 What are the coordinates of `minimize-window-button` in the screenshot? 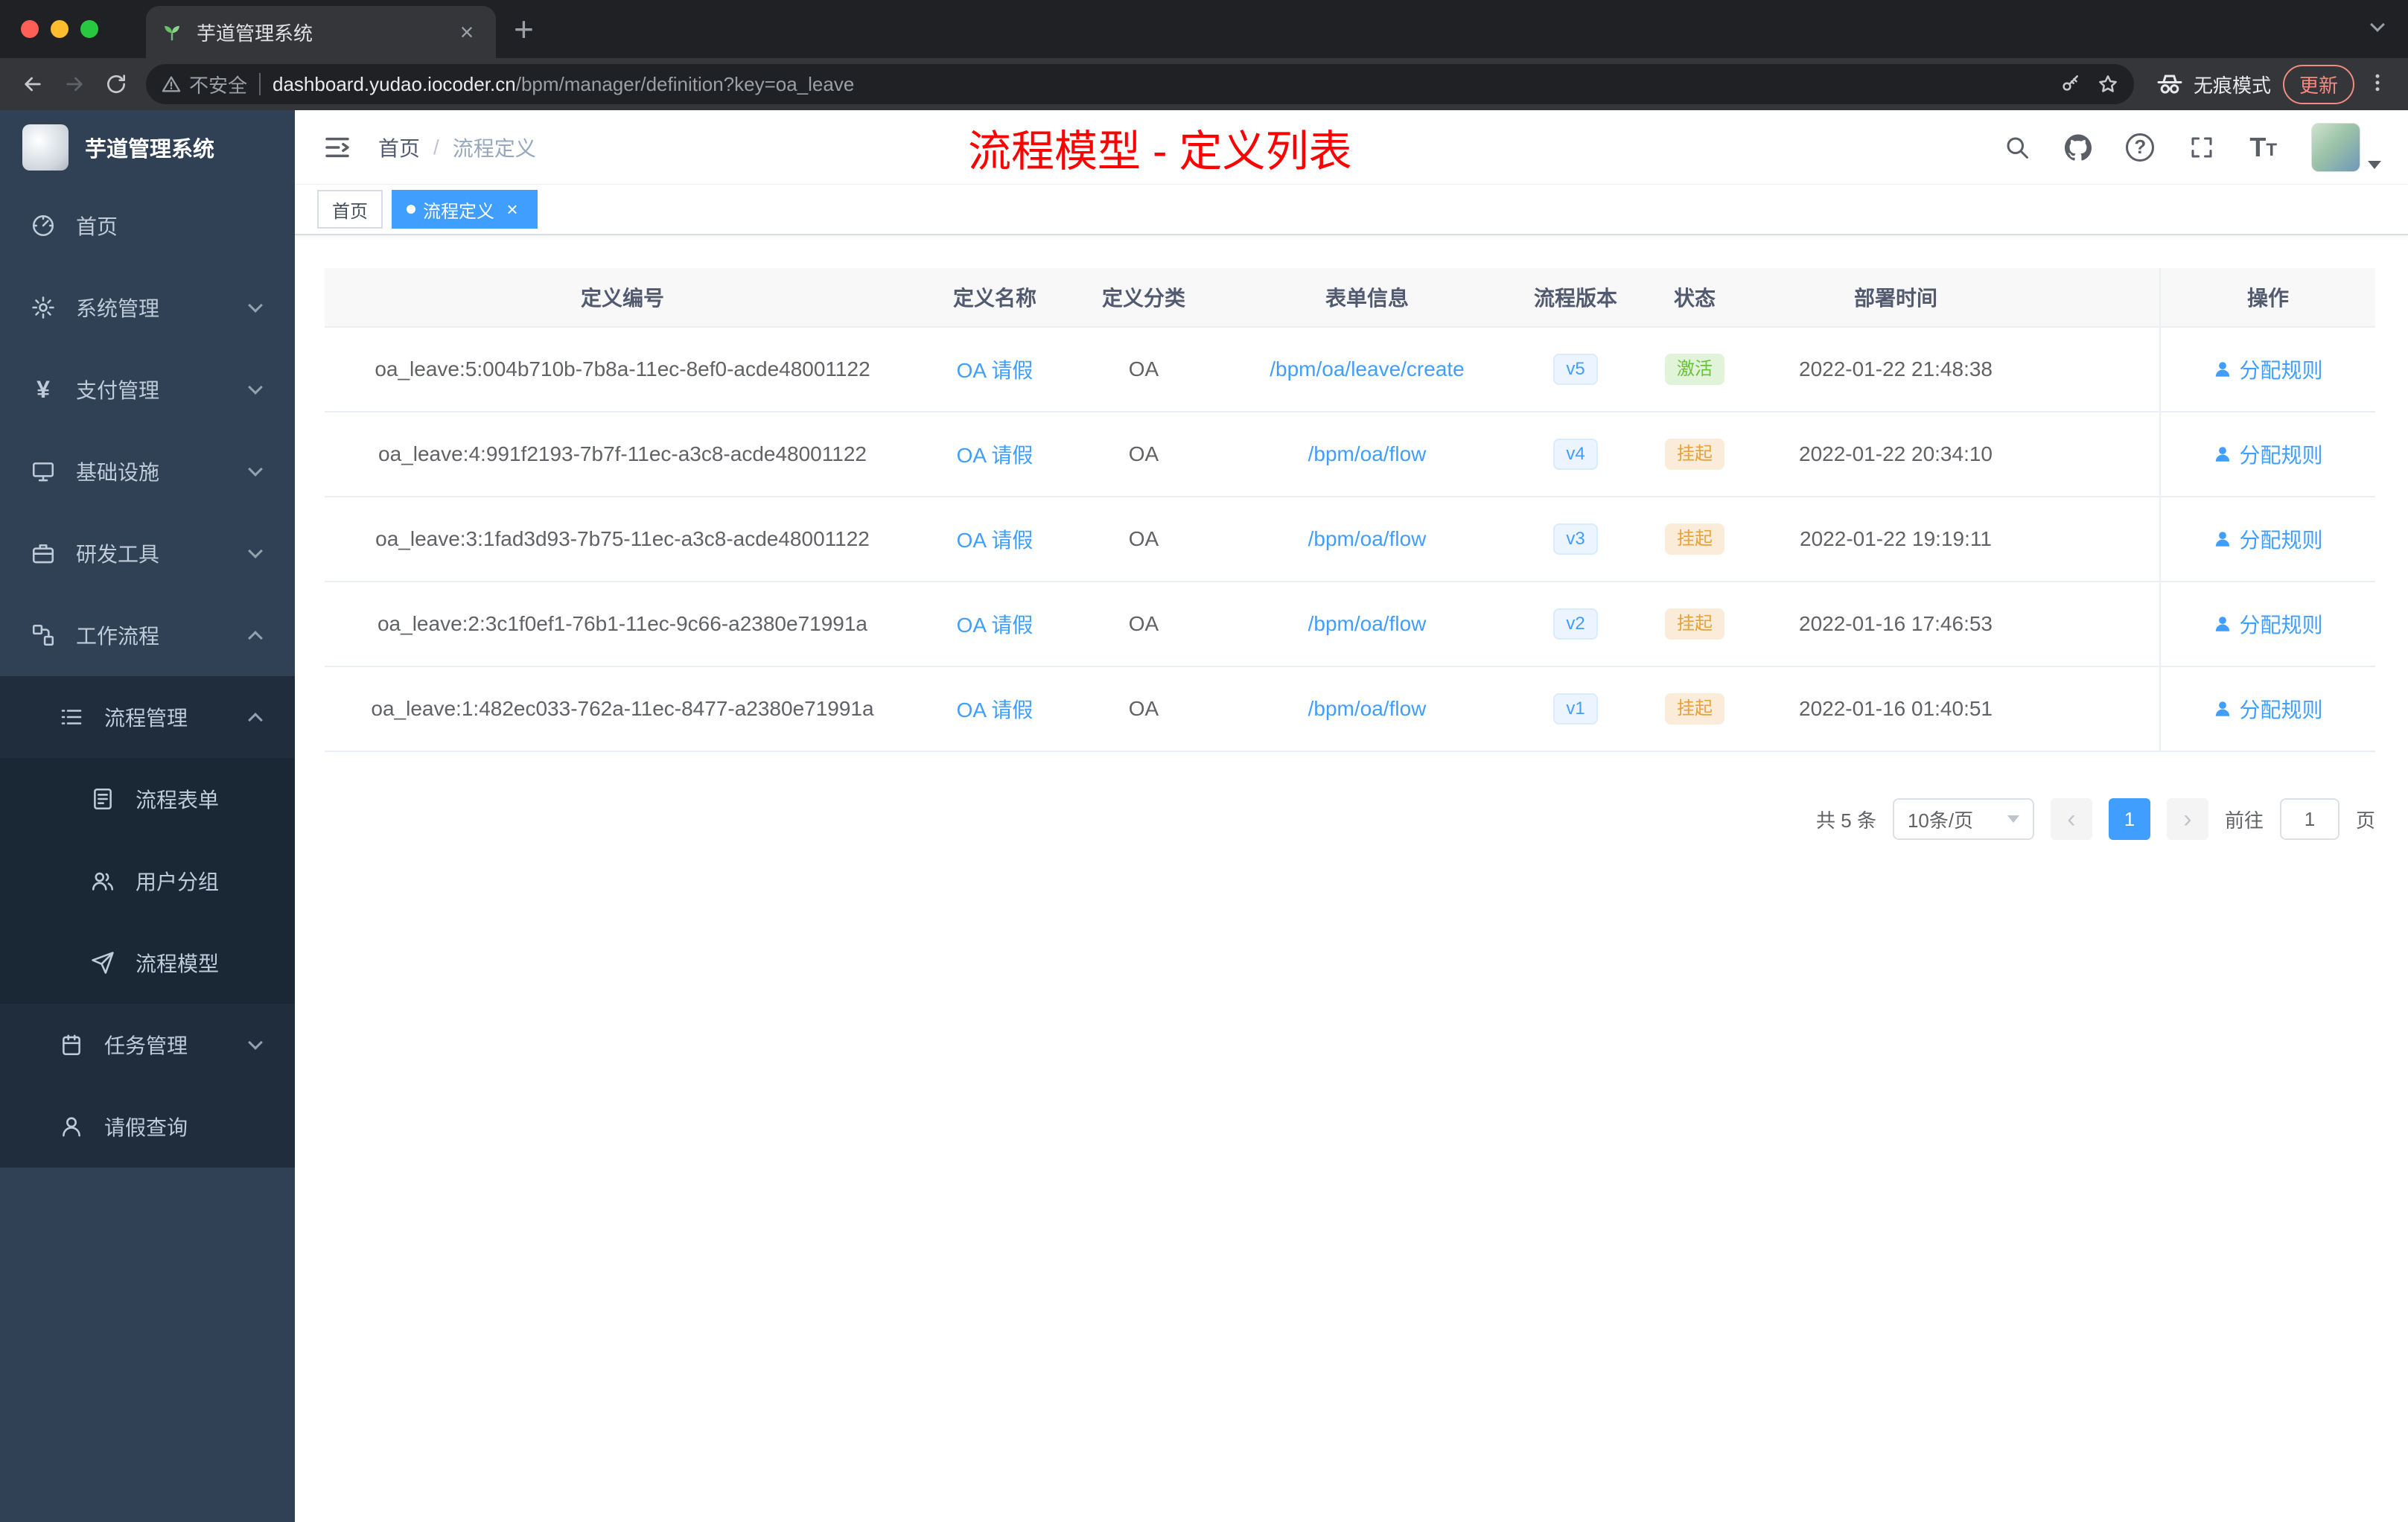 It's located at (60, 29).